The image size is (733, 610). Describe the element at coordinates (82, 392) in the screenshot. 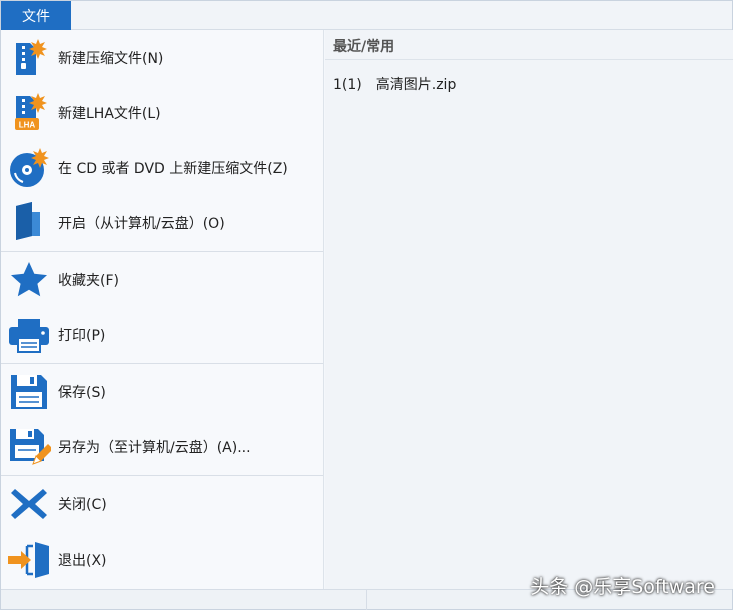

I see `save-label: 保存(S)` at that location.